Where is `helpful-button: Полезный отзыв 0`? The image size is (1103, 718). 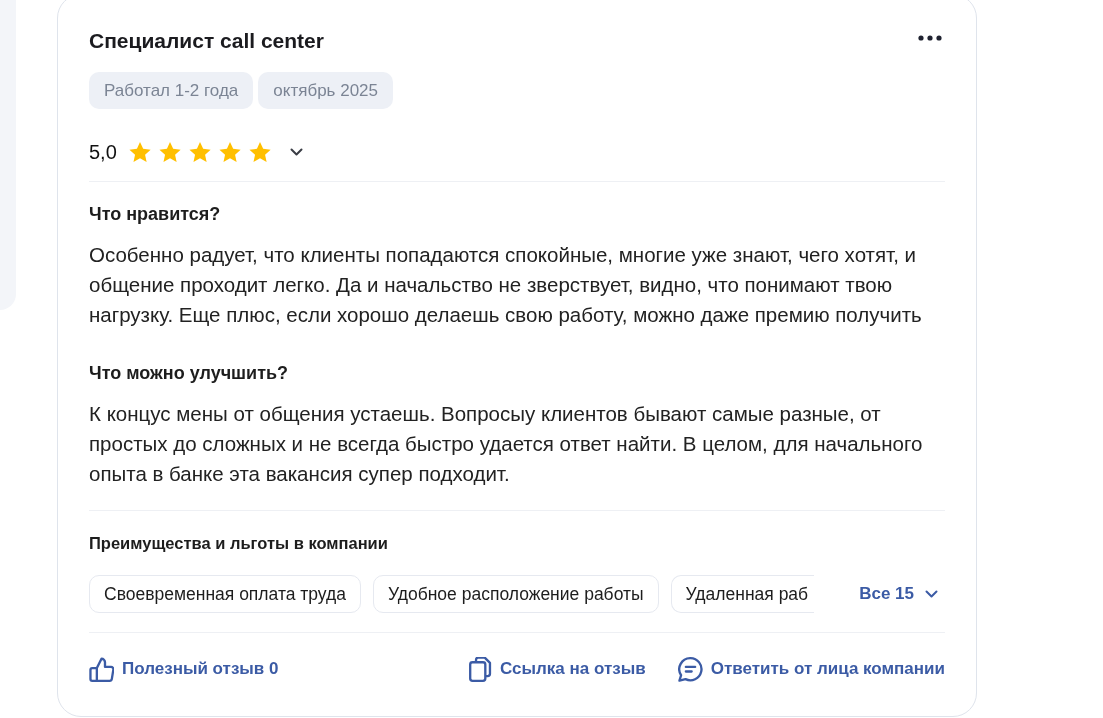
helpful-button: Полезный отзыв 0 is located at coordinates (184, 669).